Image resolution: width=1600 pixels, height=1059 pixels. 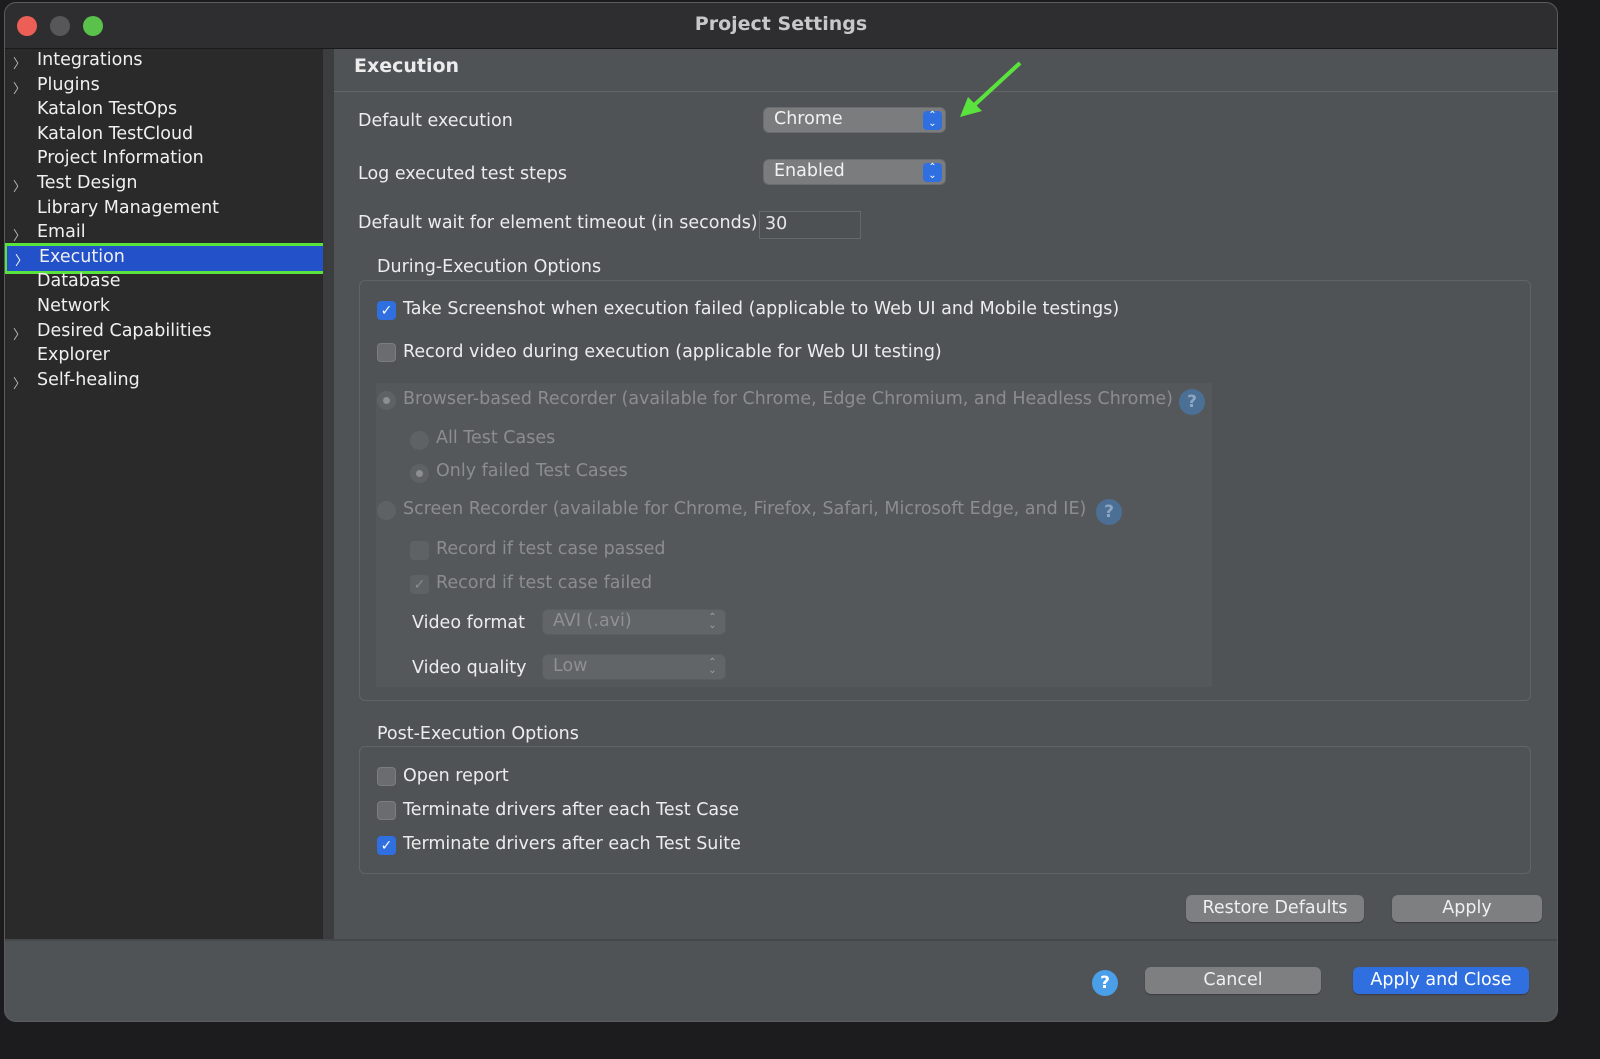 What do you see at coordinates (68, 84) in the screenshot?
I see `sidebar-item-label: Plugins` at bounding box center [68, 84].